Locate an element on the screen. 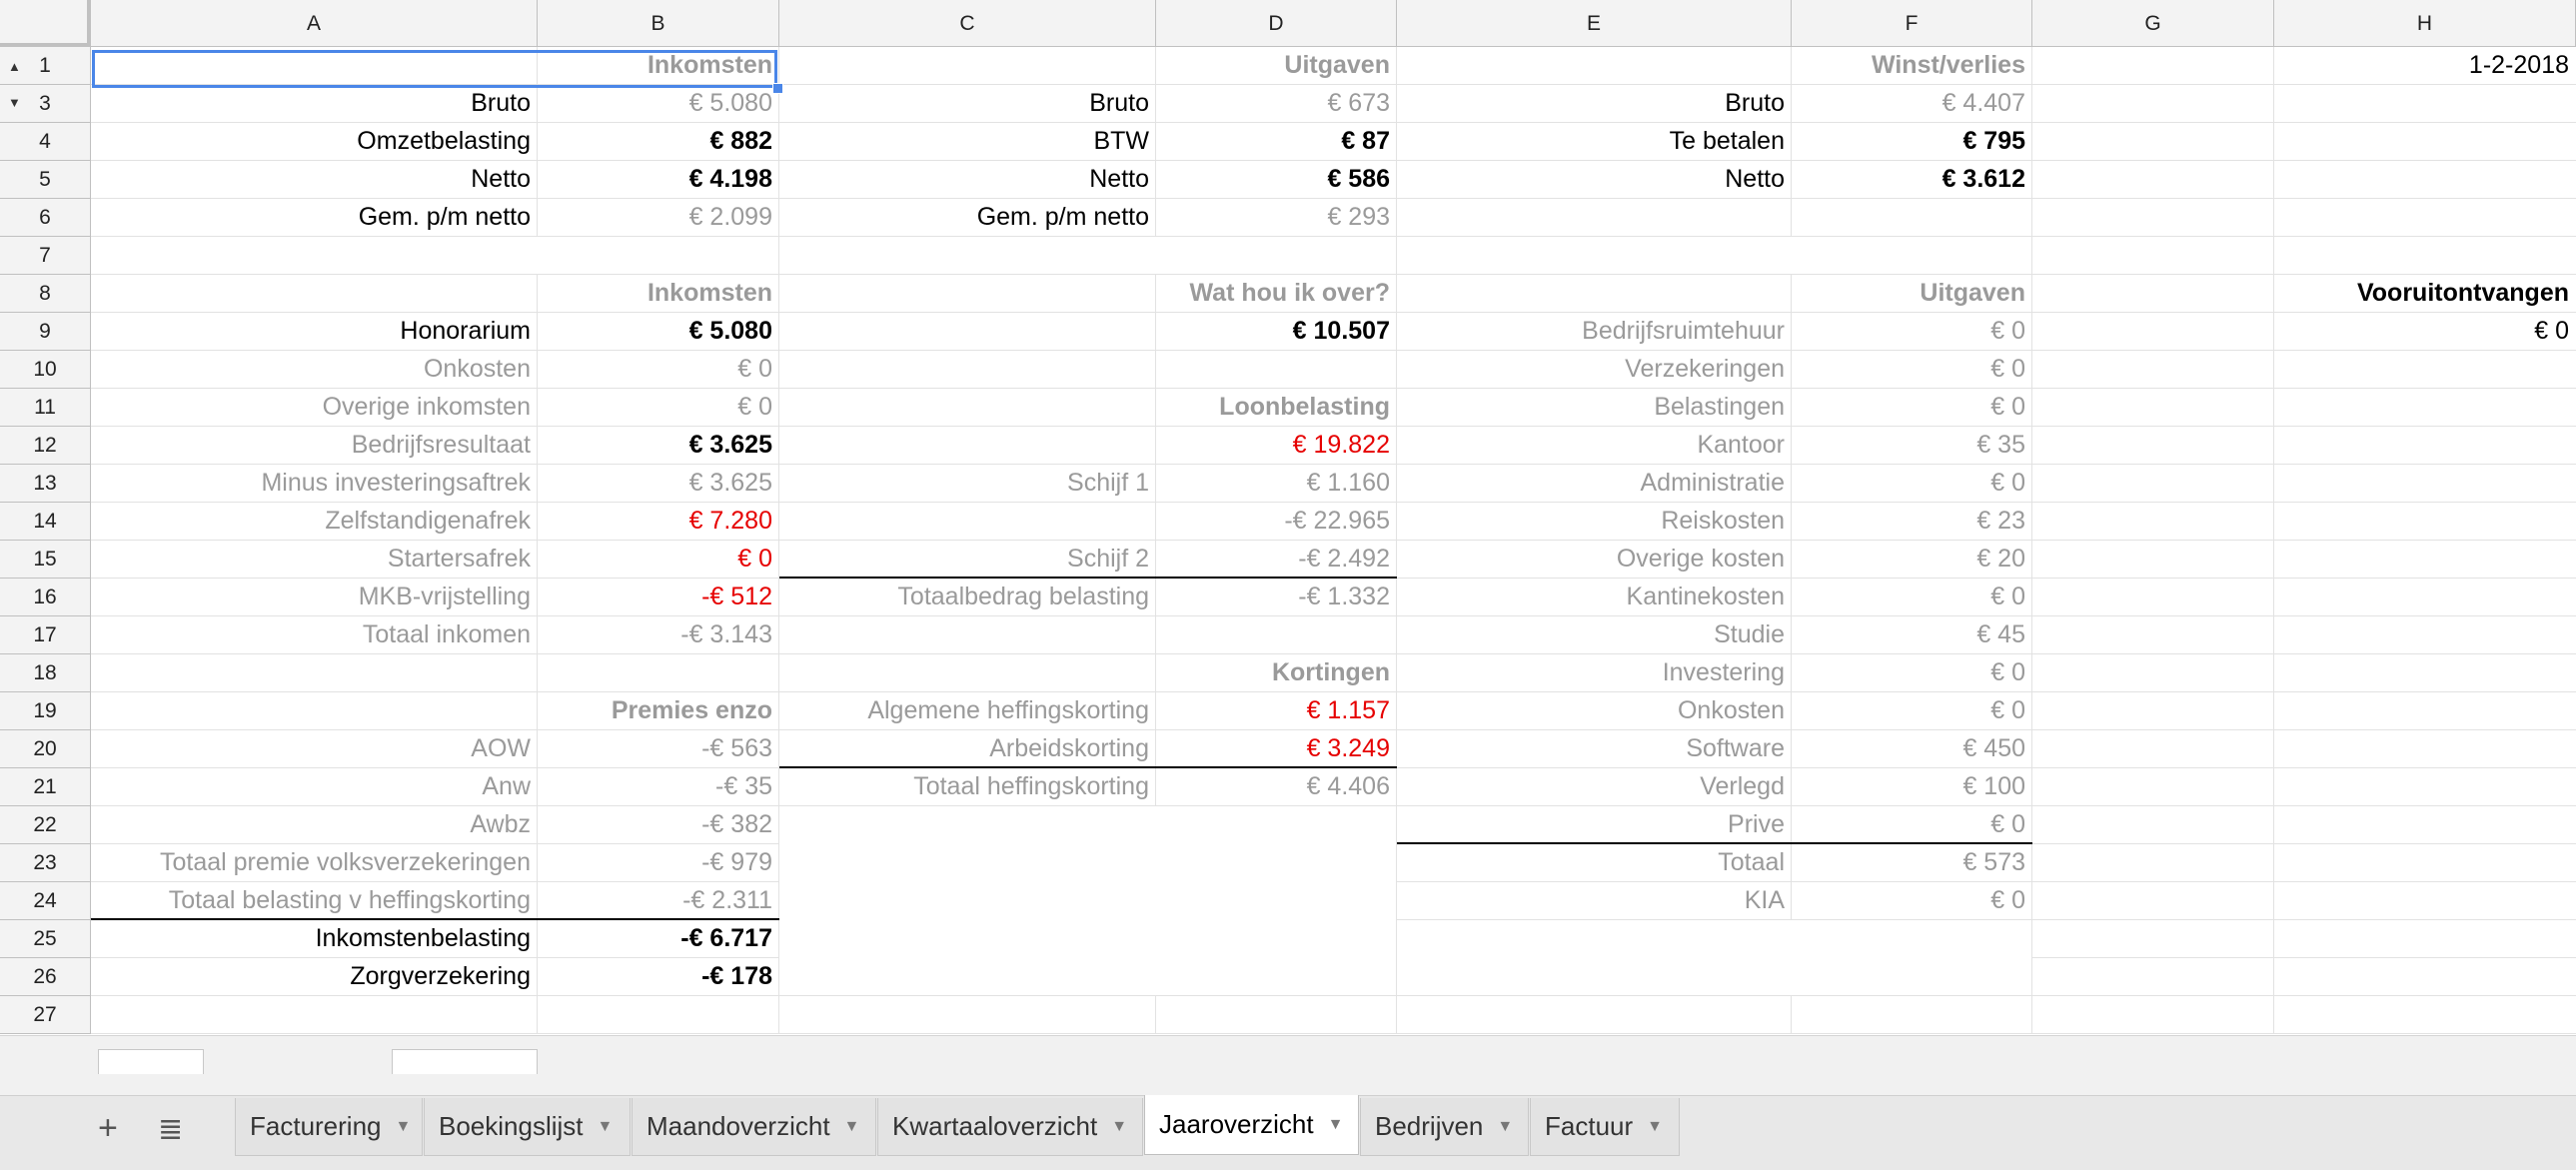  list-icon: ≣ is located at coordinates (170, 1129).